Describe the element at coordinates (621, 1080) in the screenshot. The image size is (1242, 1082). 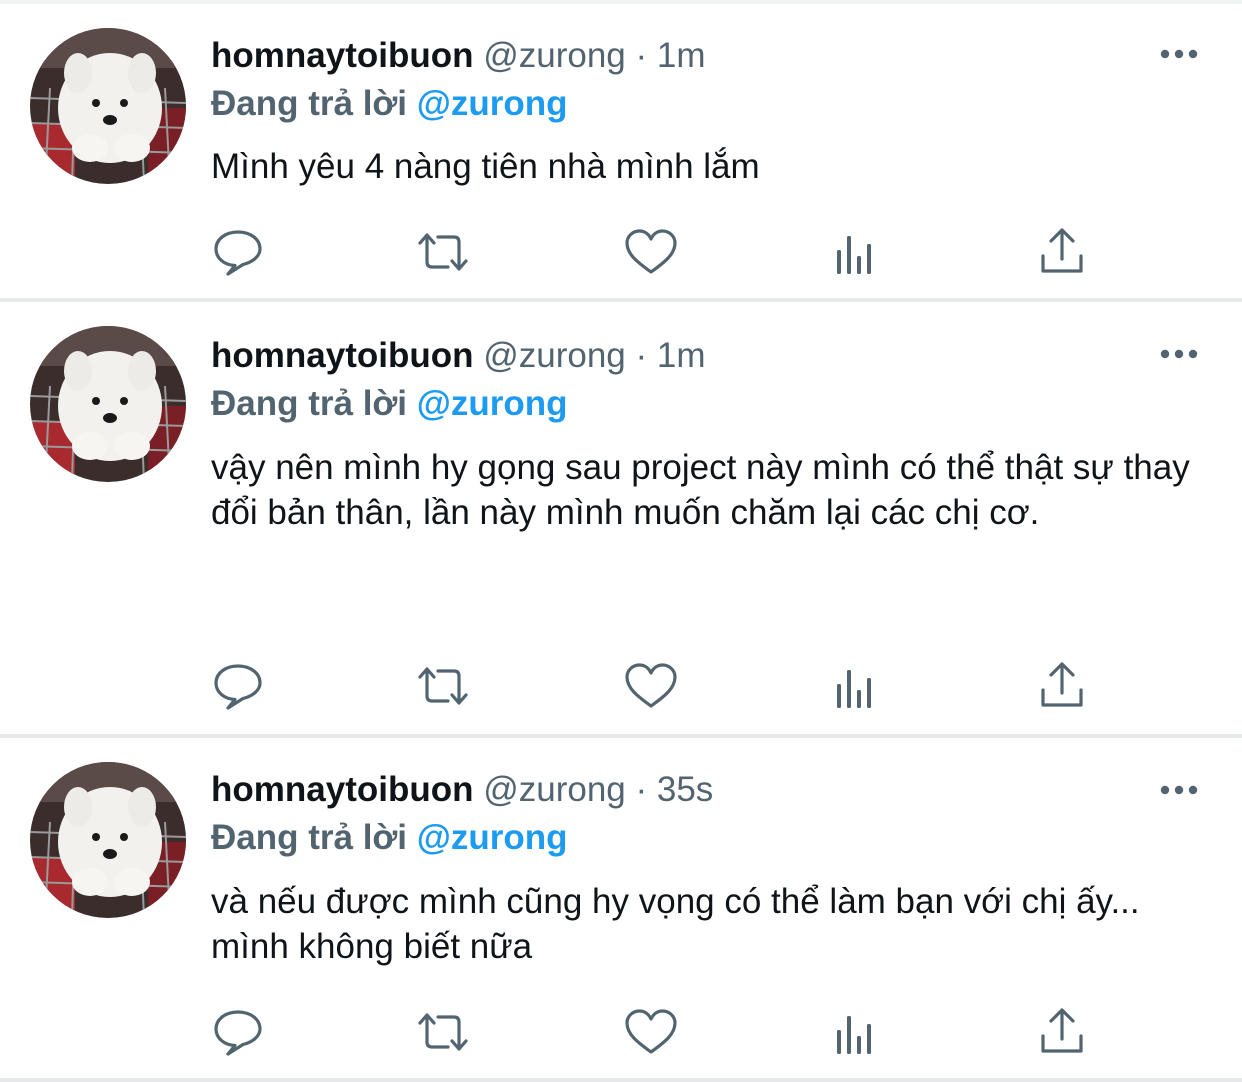
I see `tweet-divider` at that location.